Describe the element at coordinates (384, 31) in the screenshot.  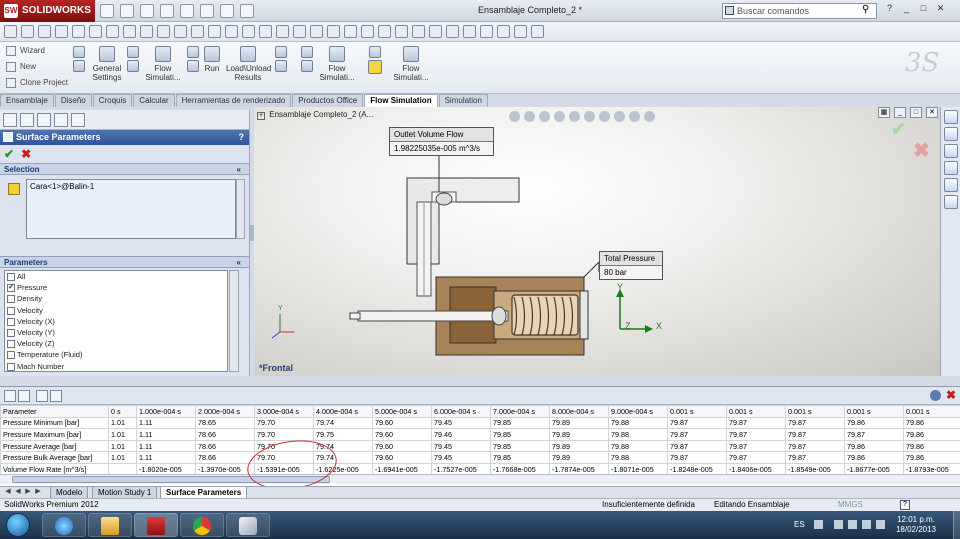
I see `bill-of-materials-icon` at that location.